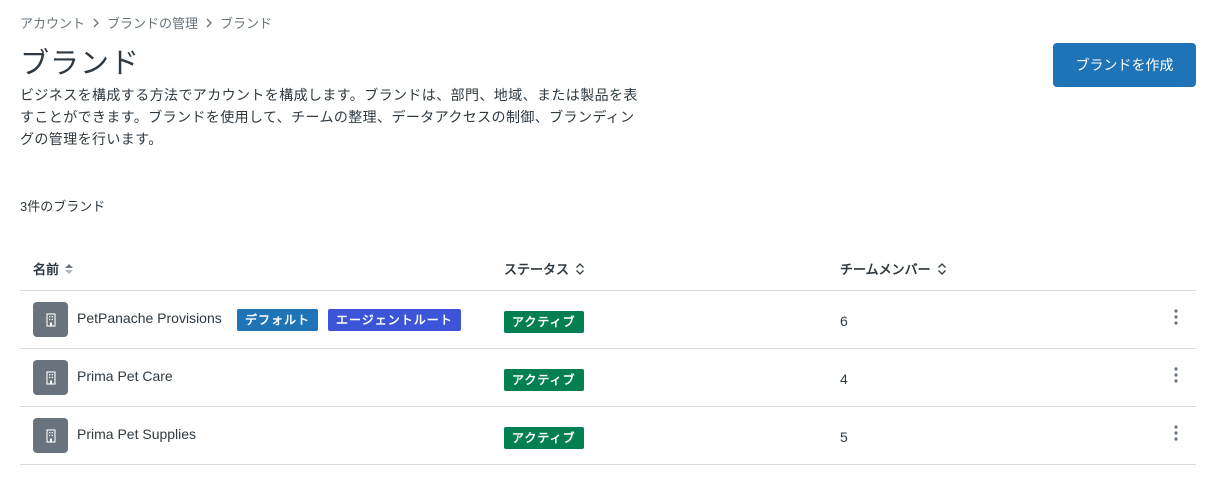 This screenshot has height=478, width=1216. I want to click on column-header-status-label: ステータス, so click(537, 269).